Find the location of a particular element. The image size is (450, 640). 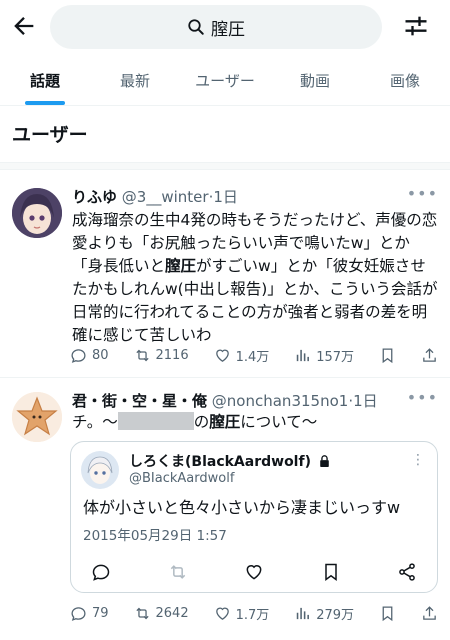

anime-girl-avatar-icon is located at coordinates (37, 213).